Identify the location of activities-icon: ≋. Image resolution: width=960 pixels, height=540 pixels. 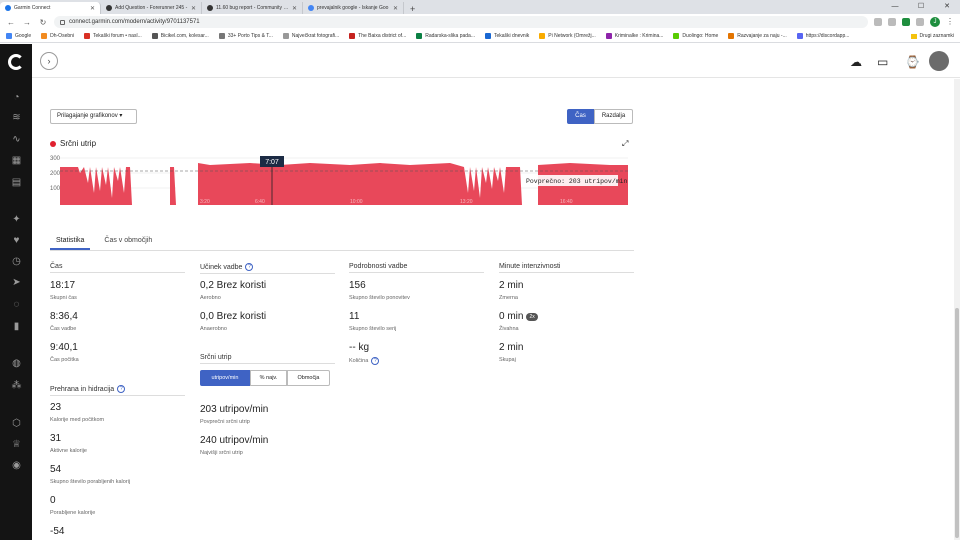
(16, 117).